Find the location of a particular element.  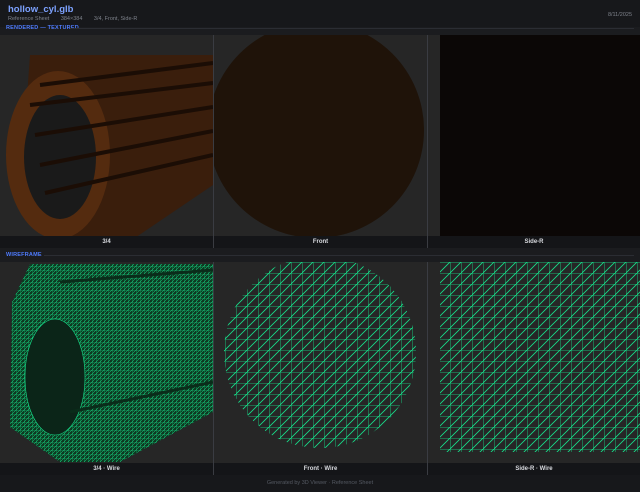

panel-caption: 3/4 · Wire is located at coordinates (106, 469).